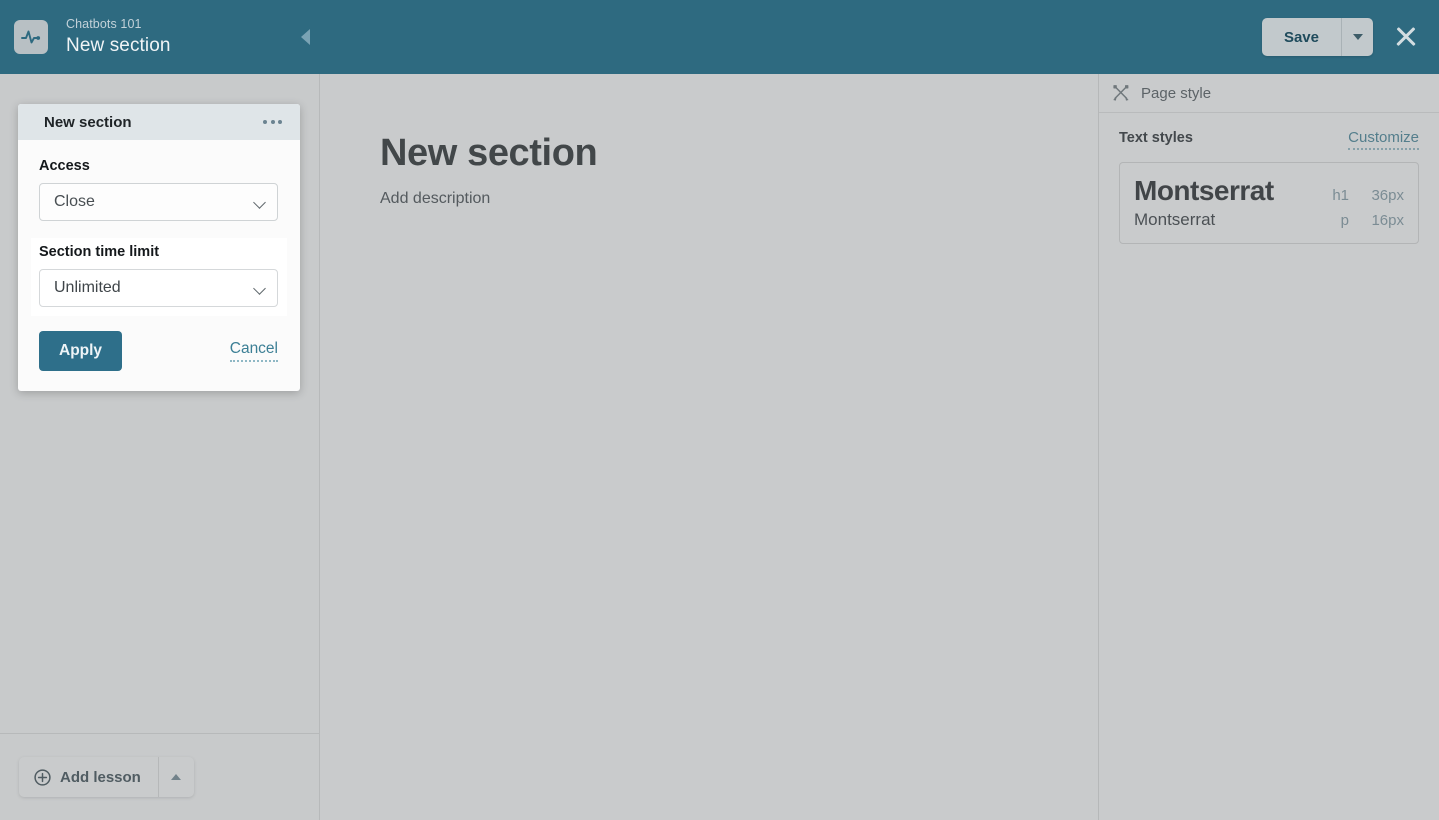  What do you see at coordinates (1269, 220) in the screenshot?
I see `style-row-p: Montserrat p 16px` at bounding box center [1269, 220].